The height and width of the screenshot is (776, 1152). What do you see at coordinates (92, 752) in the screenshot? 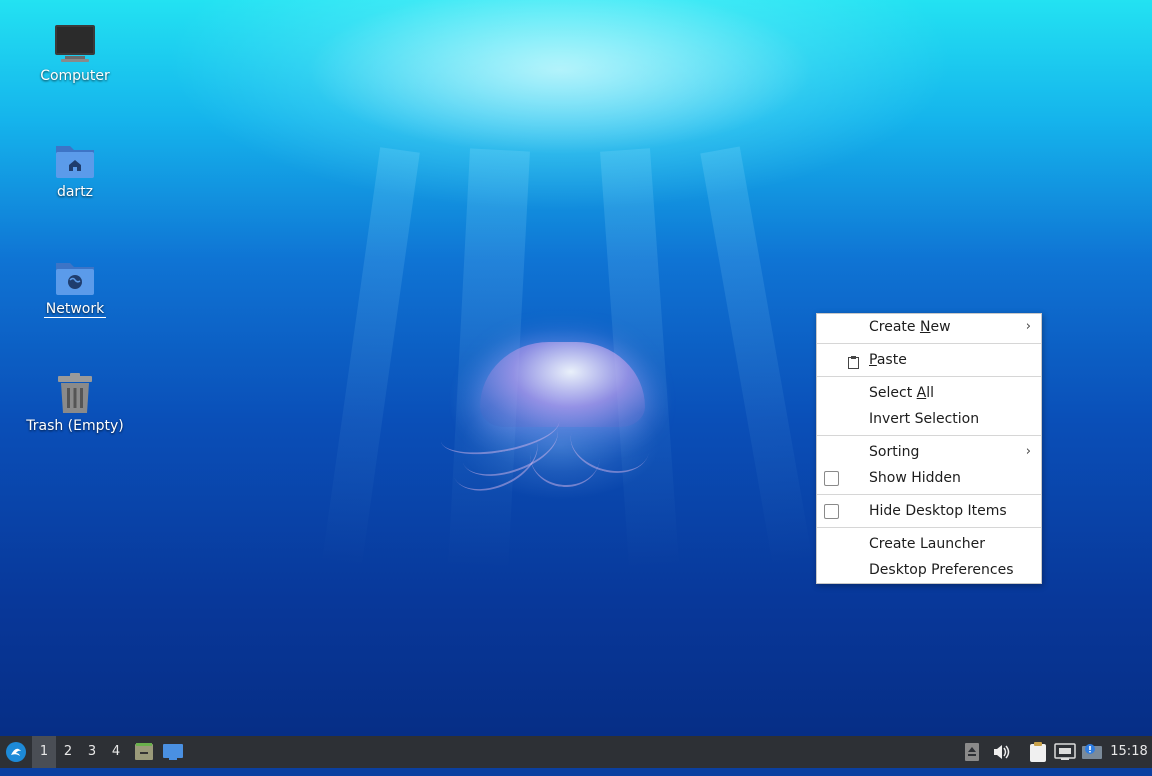
I see `workspace-3-button: 3` at bounding box center [92, 752].